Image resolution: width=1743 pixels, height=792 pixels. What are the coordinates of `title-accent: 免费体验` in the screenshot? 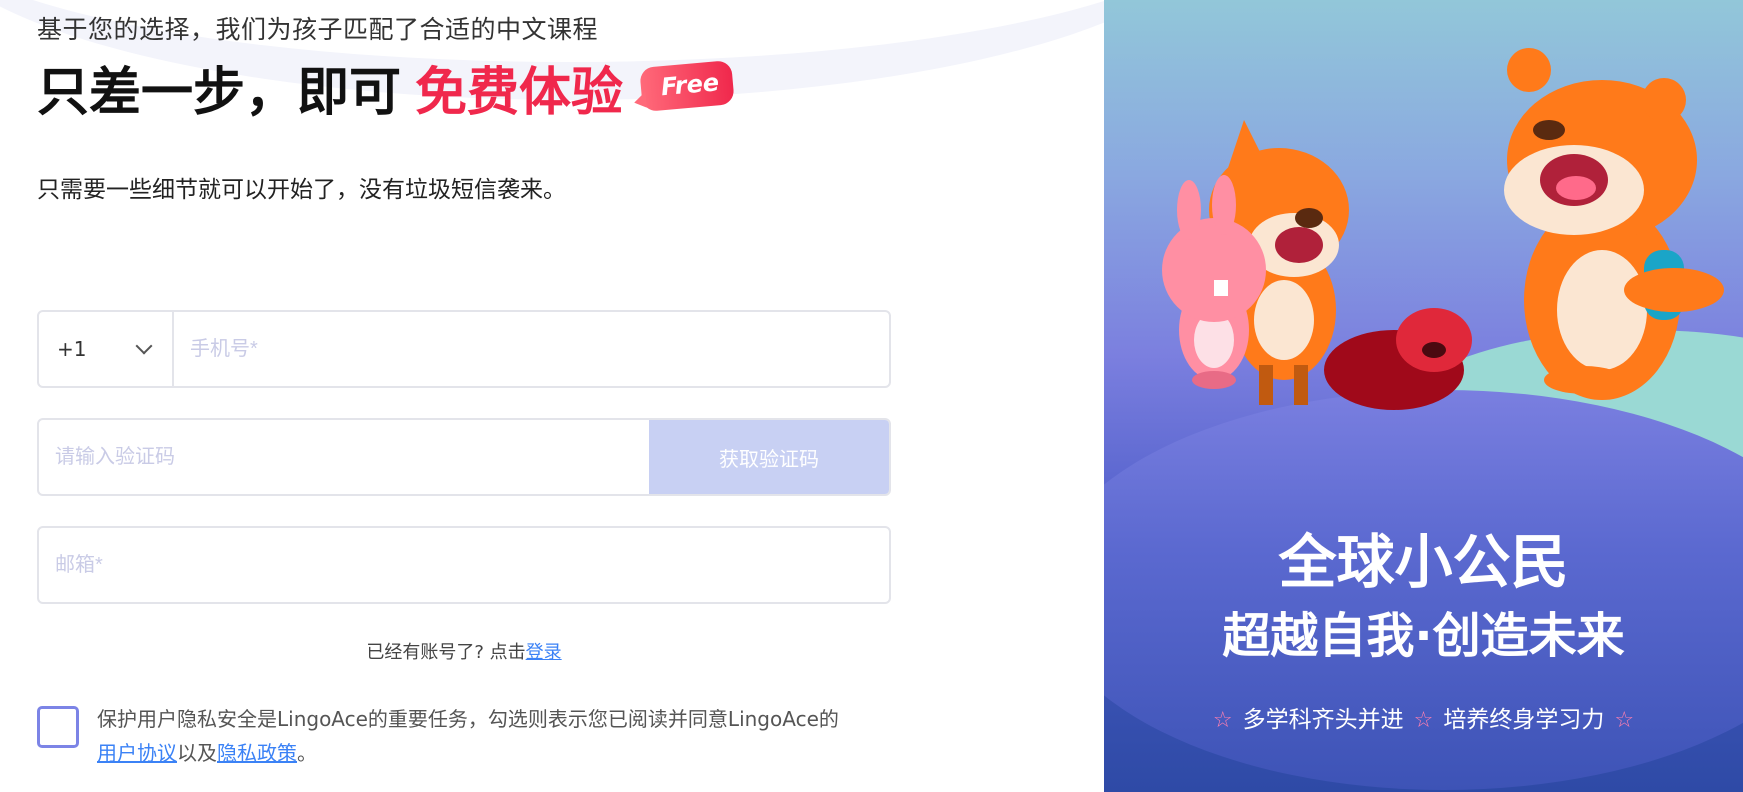 It's located at (519, 93).